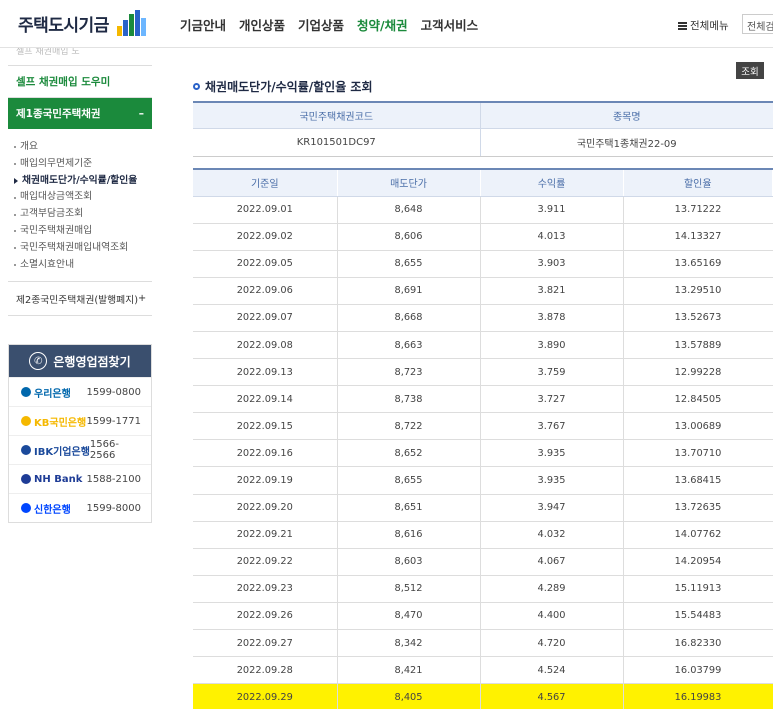 Image resolution: width=773 pixels, height=709 pixels. I want to click on sidebar-subitem-2: 채권매도단가/수익률/할인율, so click(83, 181).